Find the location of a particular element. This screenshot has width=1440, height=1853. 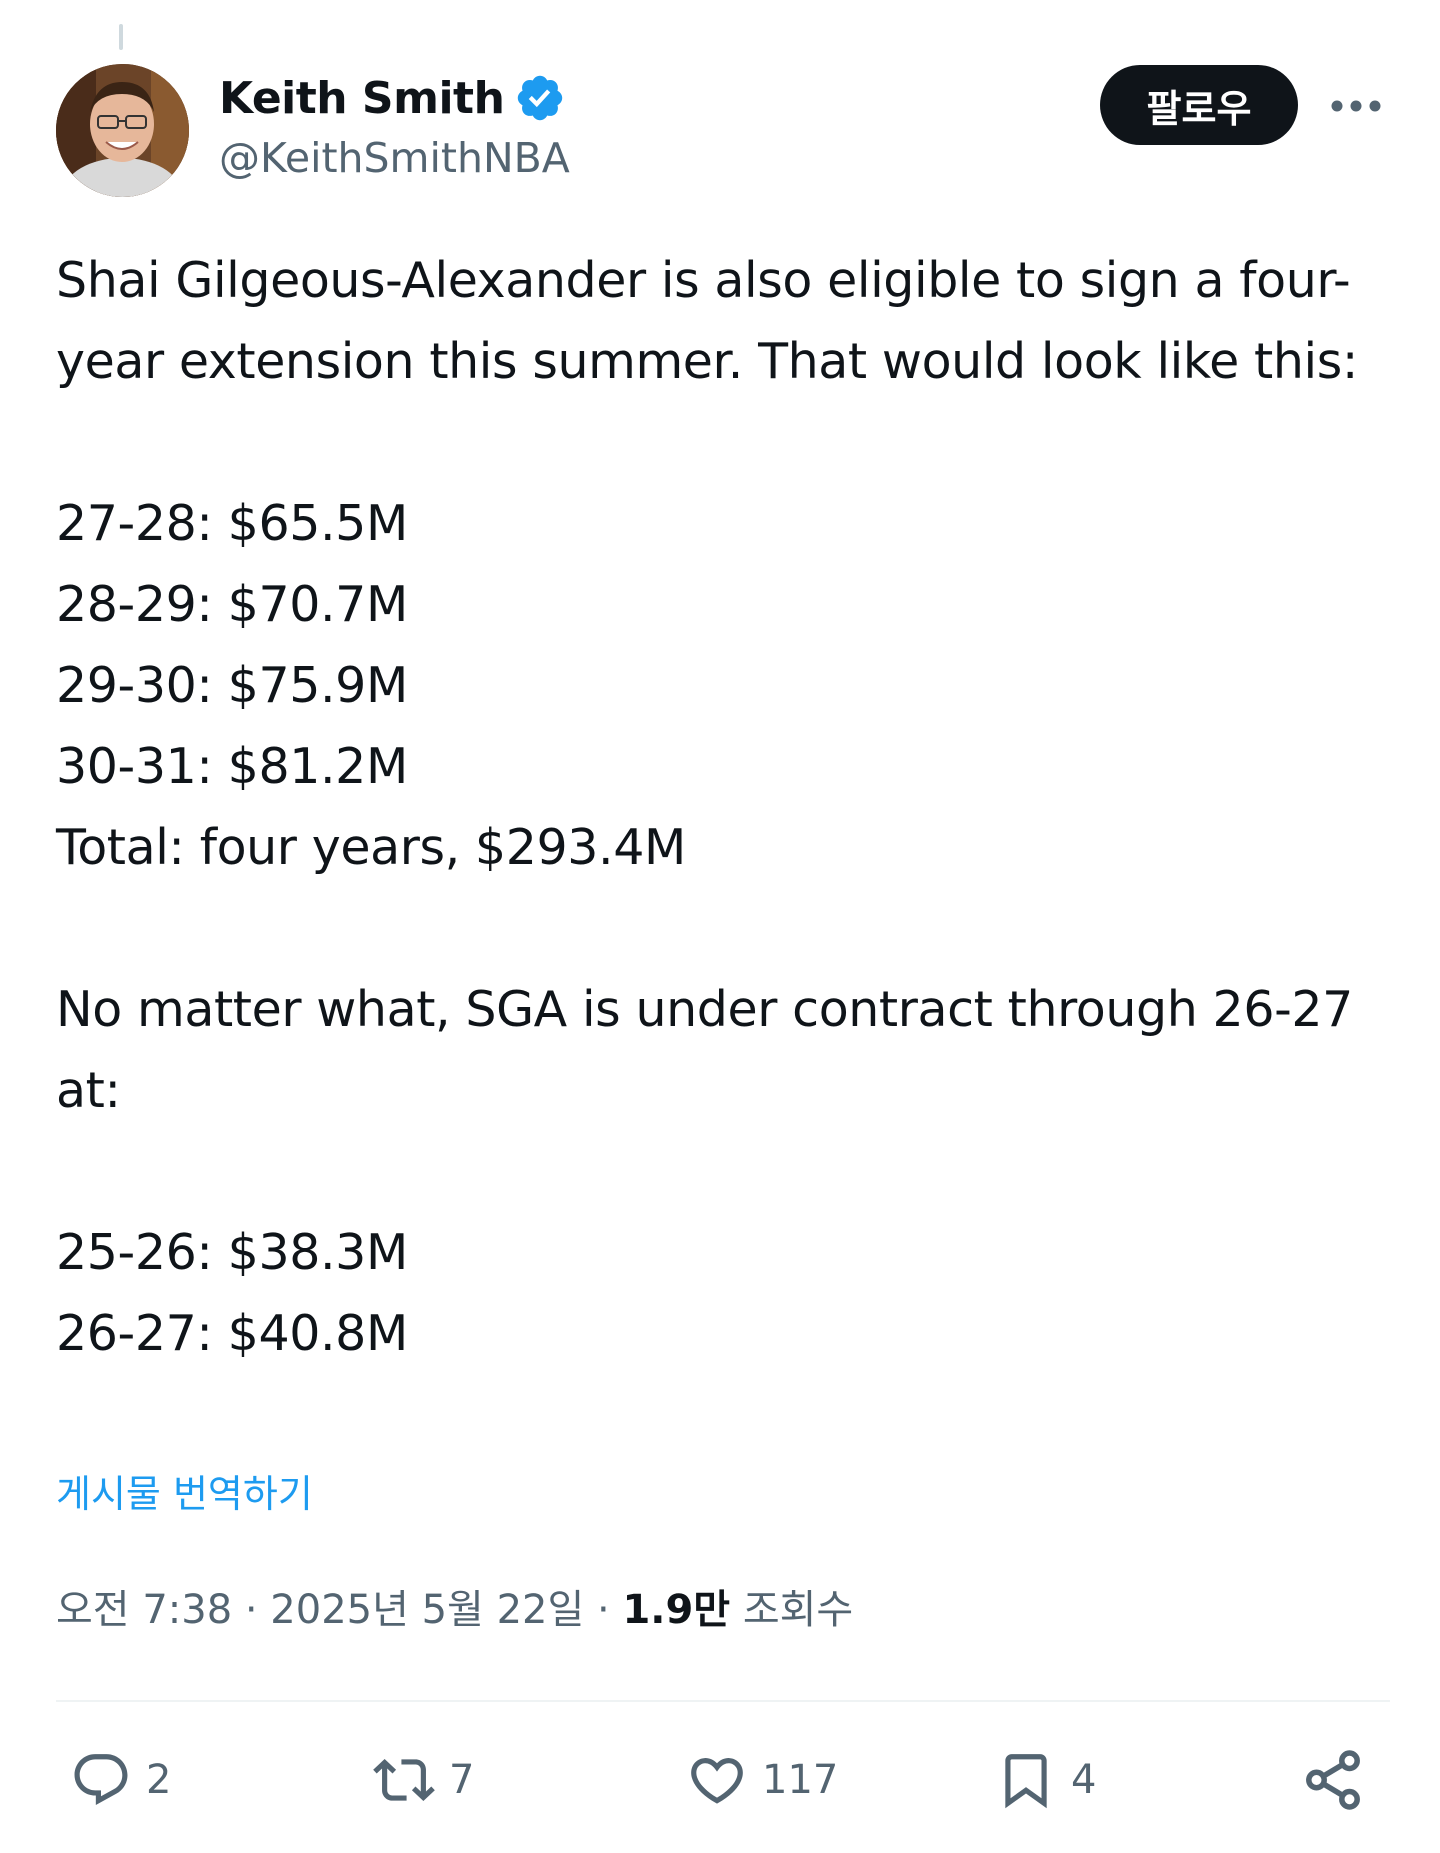

reply-count: 2 is located at coordinates (159, 1780).